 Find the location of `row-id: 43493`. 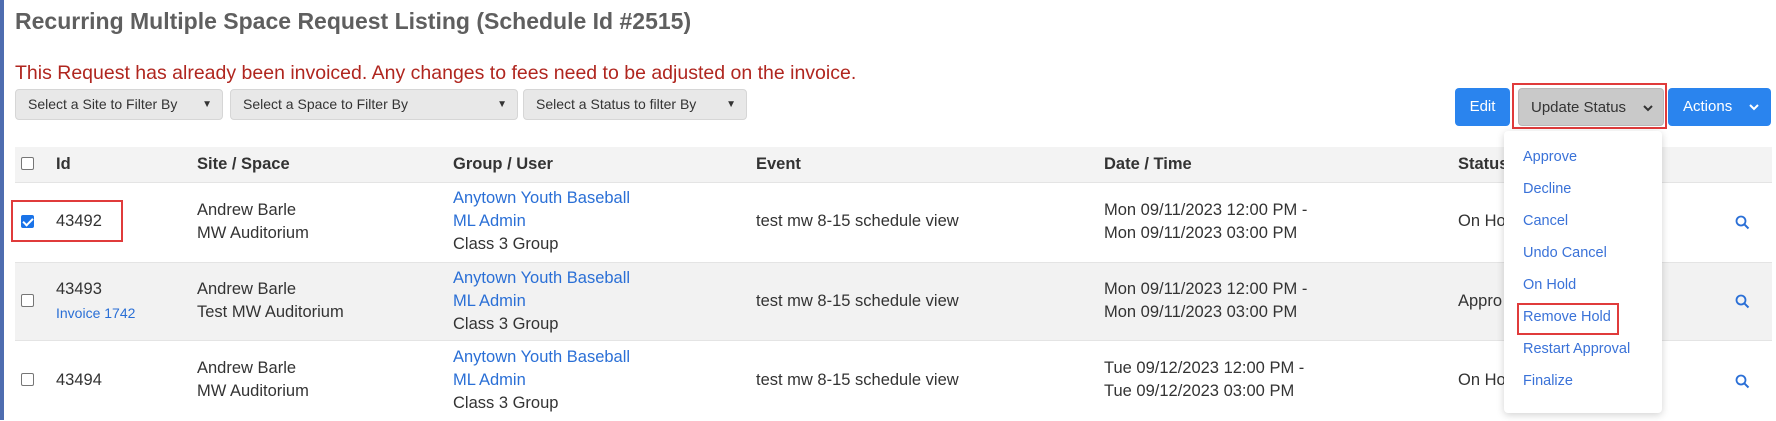

row-id: 43493 is located at coordinates (79, 289).